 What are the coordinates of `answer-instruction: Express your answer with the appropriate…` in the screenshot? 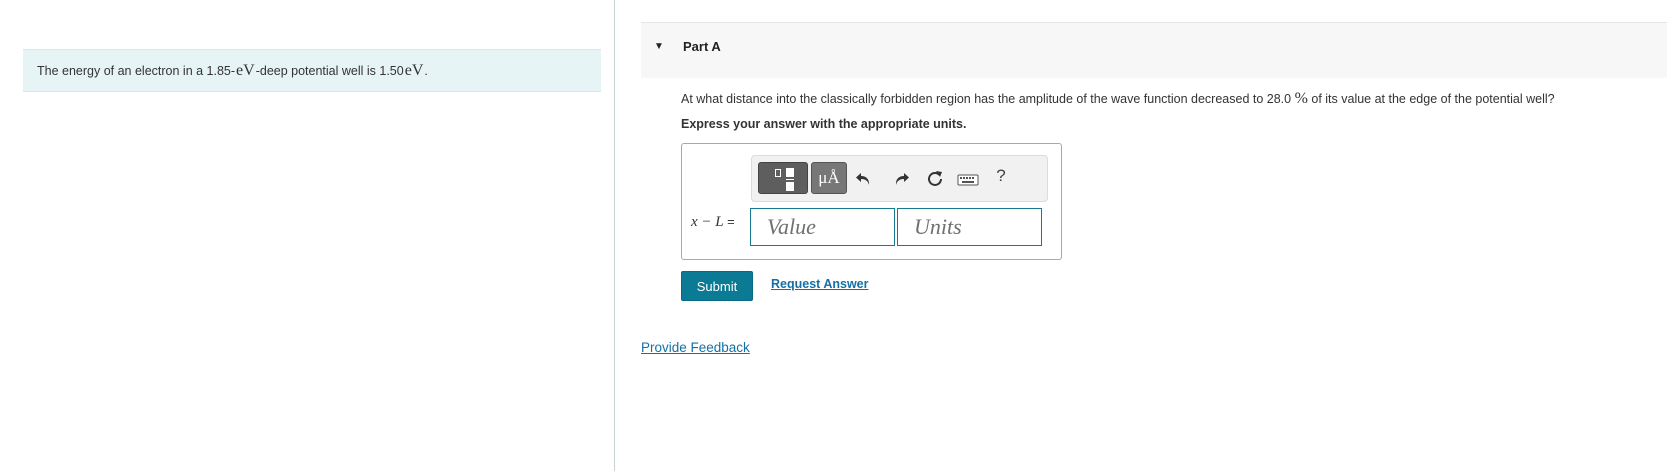 It's located at (824, 124).